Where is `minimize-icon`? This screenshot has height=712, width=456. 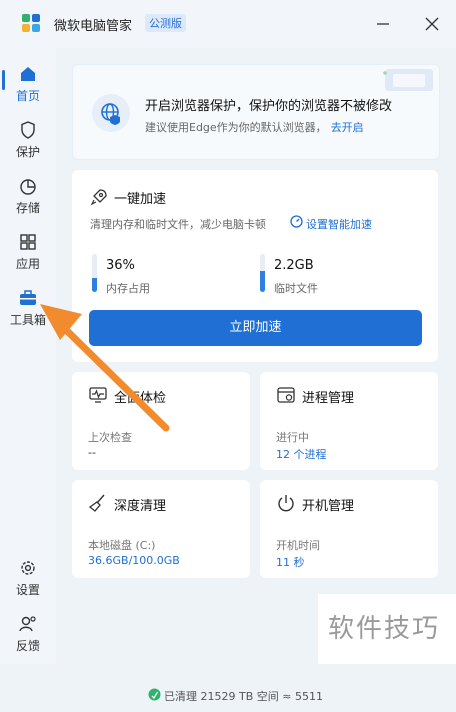
minimize-icon is located at coordinates (383, 24).